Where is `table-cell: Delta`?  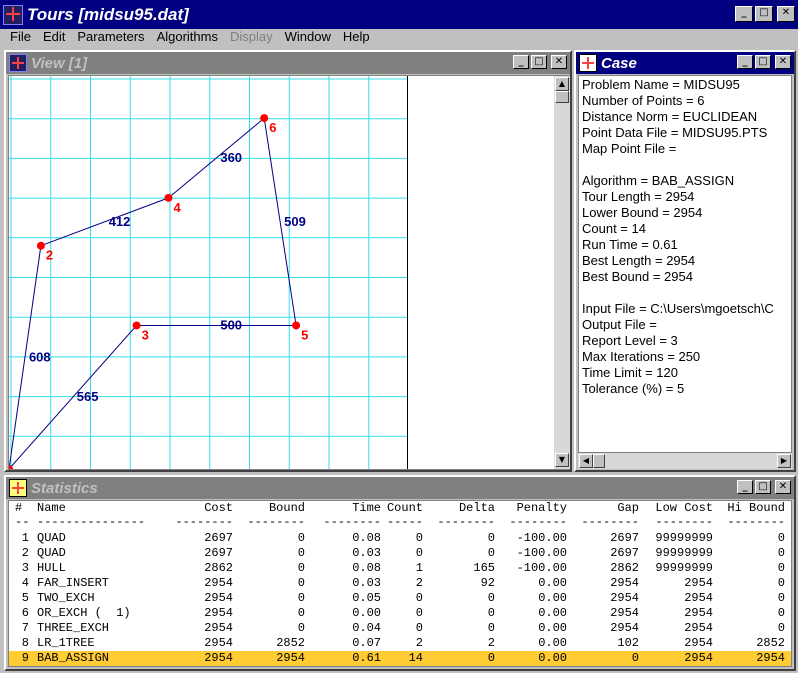 table-cell: Delta is located at coordinates (476, 508).